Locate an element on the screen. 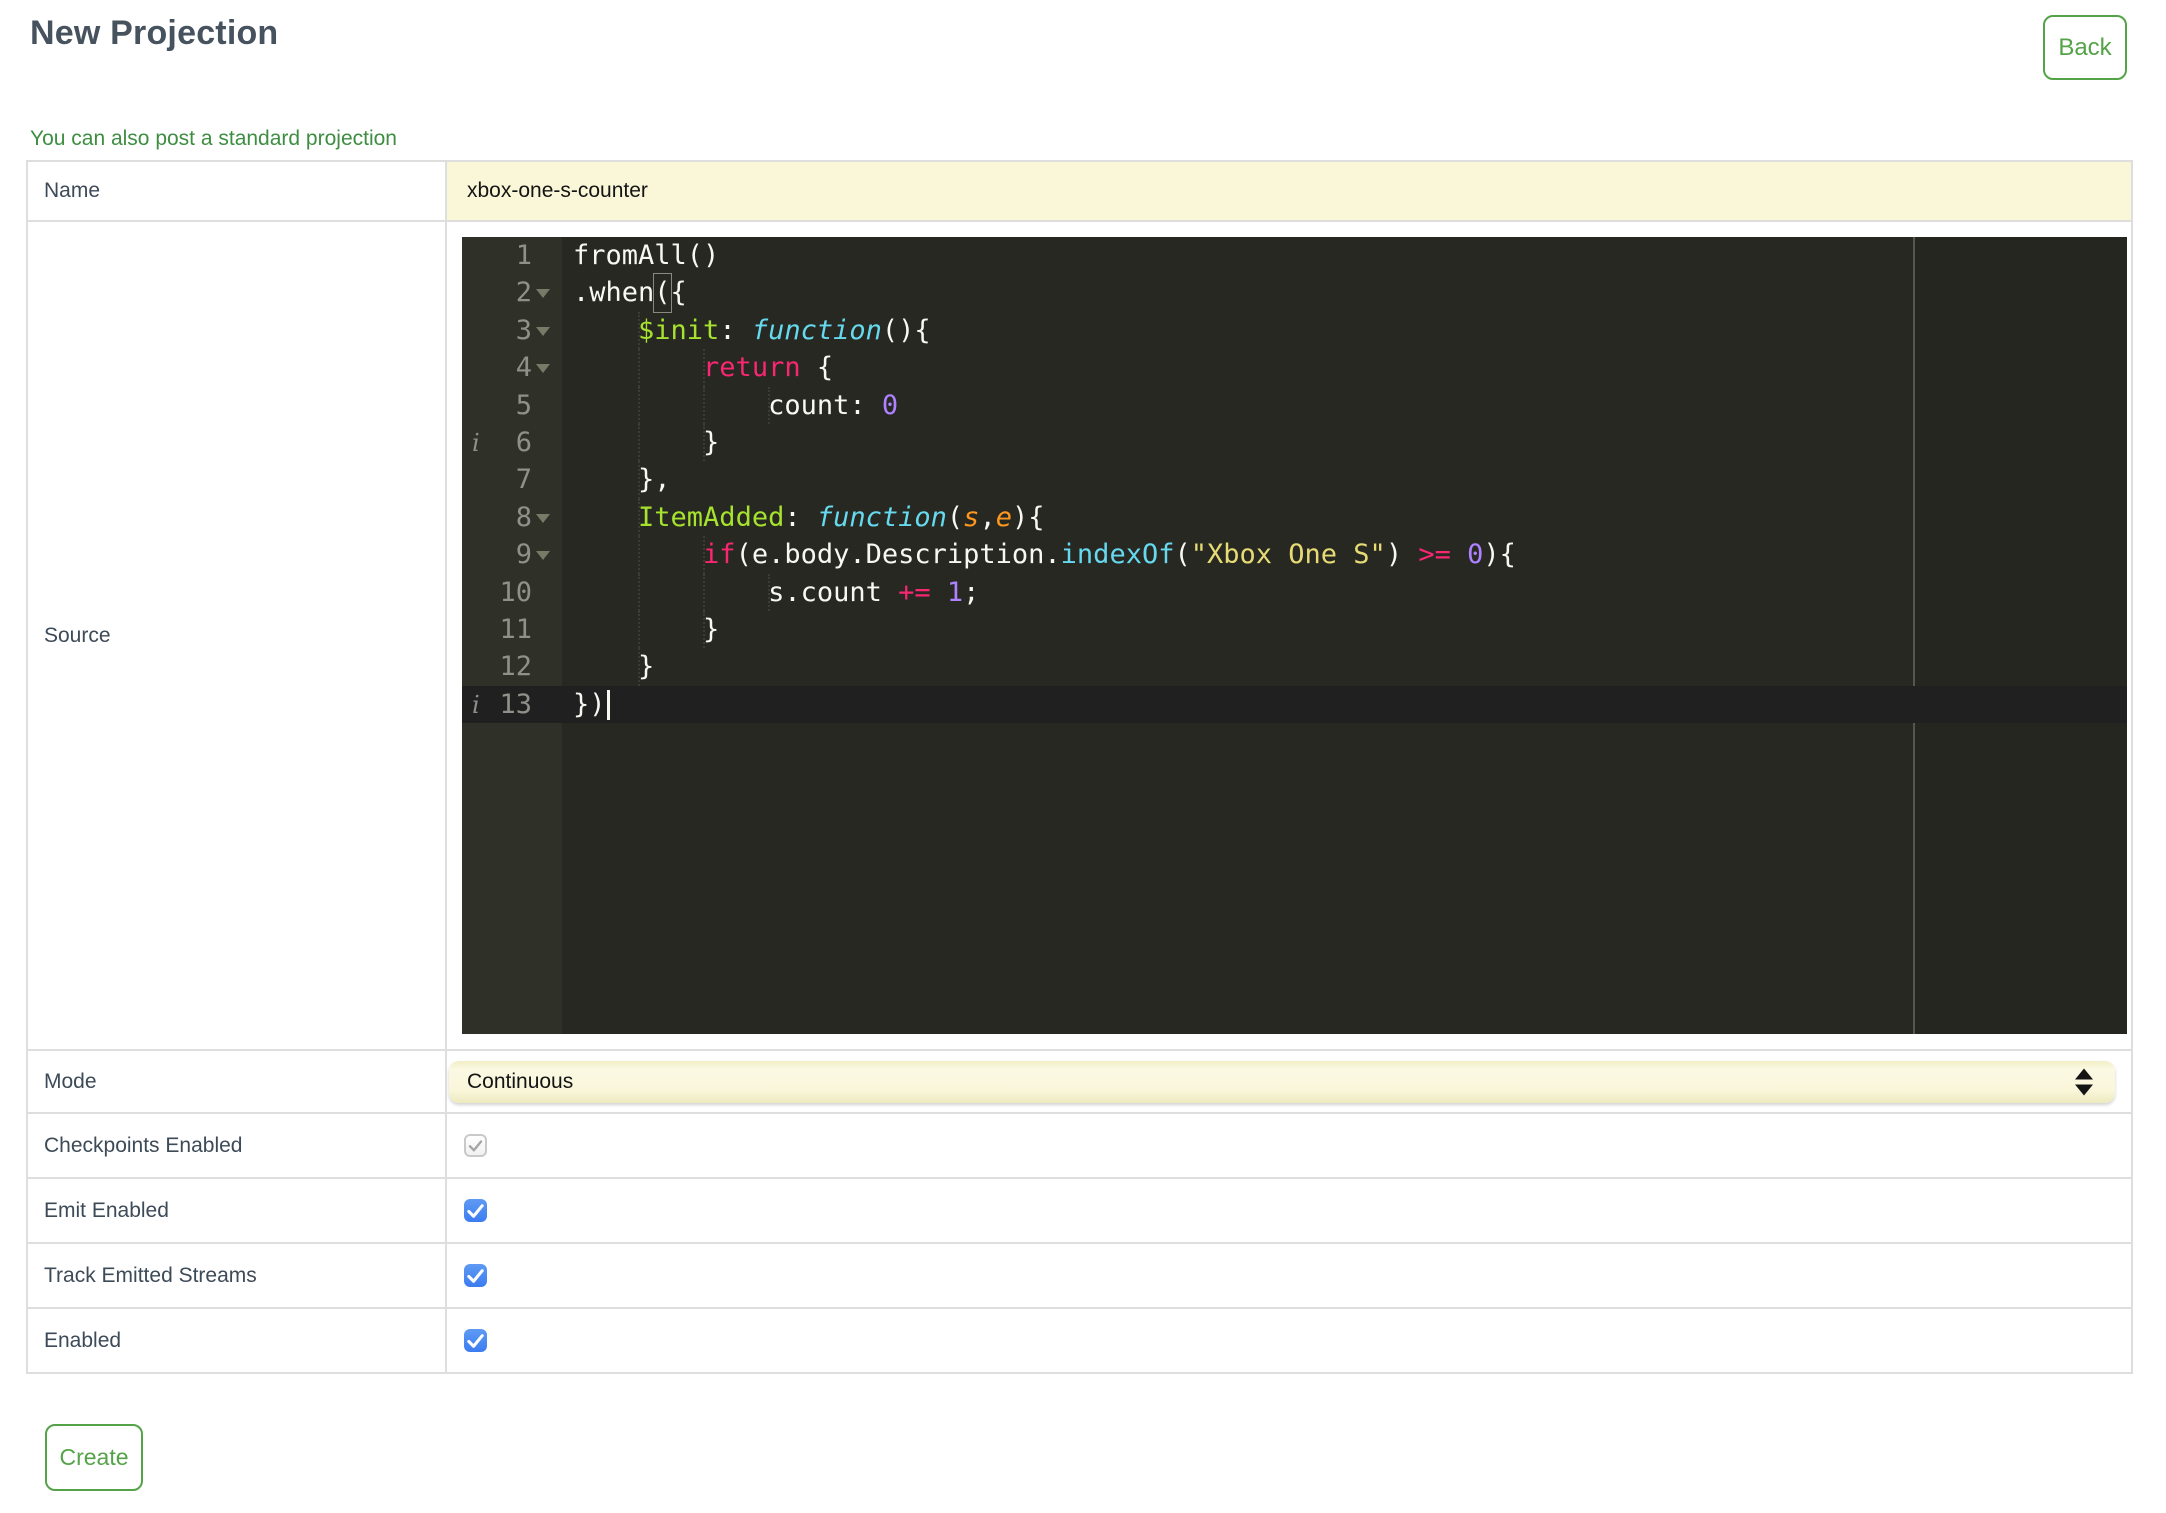 The image size is (2166, 1513). name-input is located at coordinates (1289, 191).